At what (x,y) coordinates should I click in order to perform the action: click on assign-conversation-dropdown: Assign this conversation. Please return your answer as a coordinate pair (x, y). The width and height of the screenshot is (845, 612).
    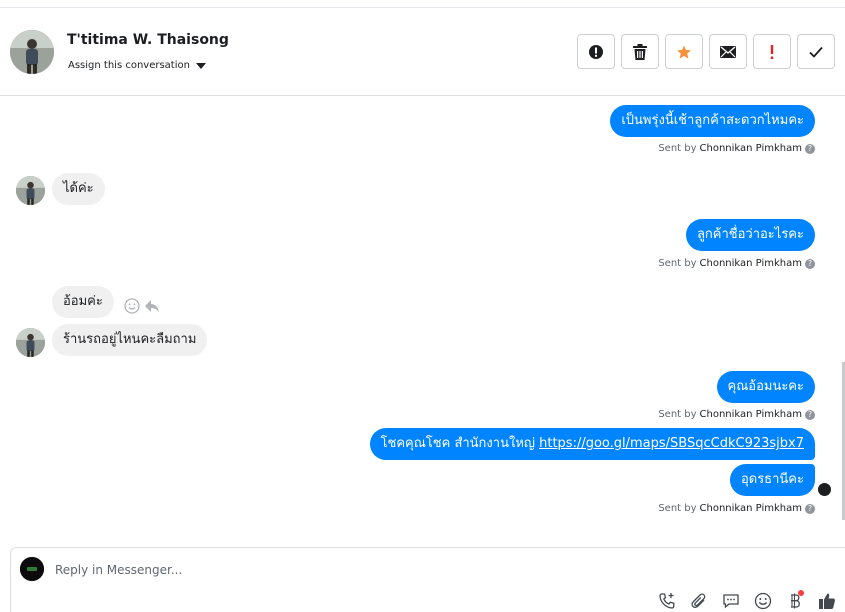
    Looking at the image, I should click on (137, 65).